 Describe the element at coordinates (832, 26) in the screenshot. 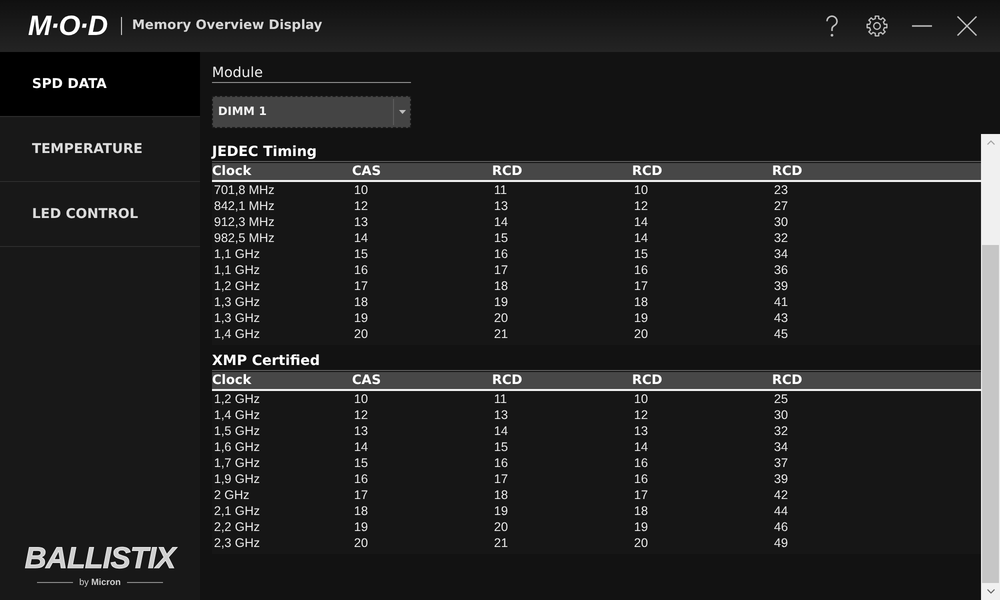

I see `help-icon` at that location.